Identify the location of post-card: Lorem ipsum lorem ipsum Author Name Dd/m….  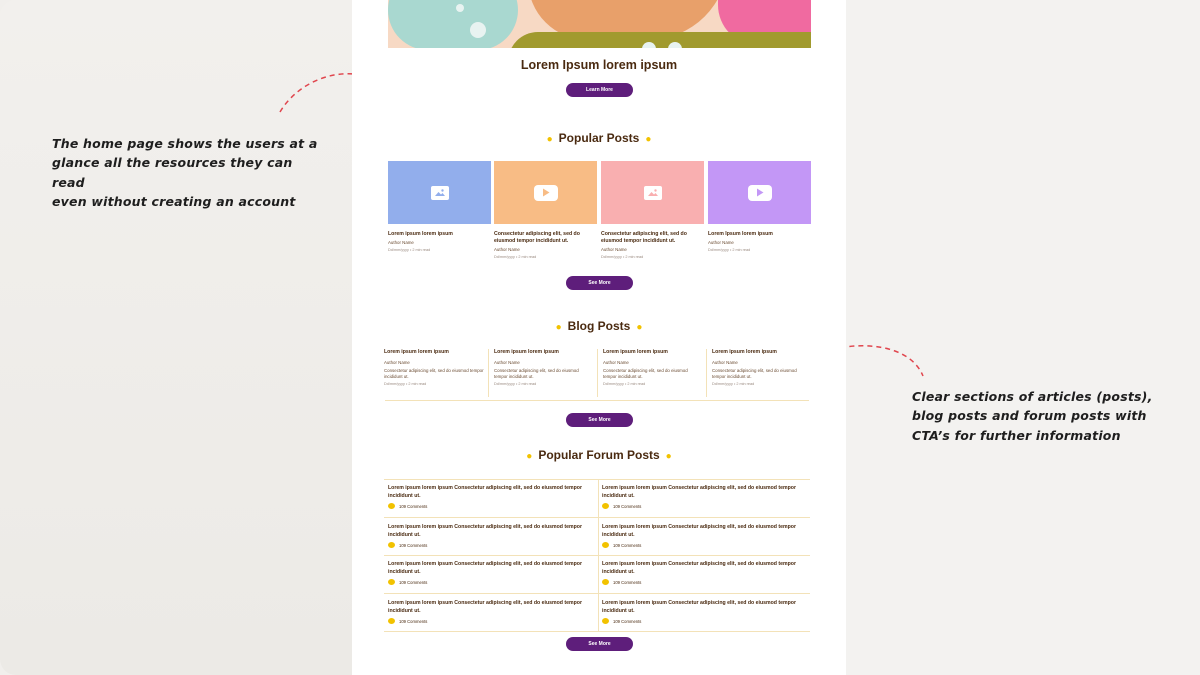
(439, 206).